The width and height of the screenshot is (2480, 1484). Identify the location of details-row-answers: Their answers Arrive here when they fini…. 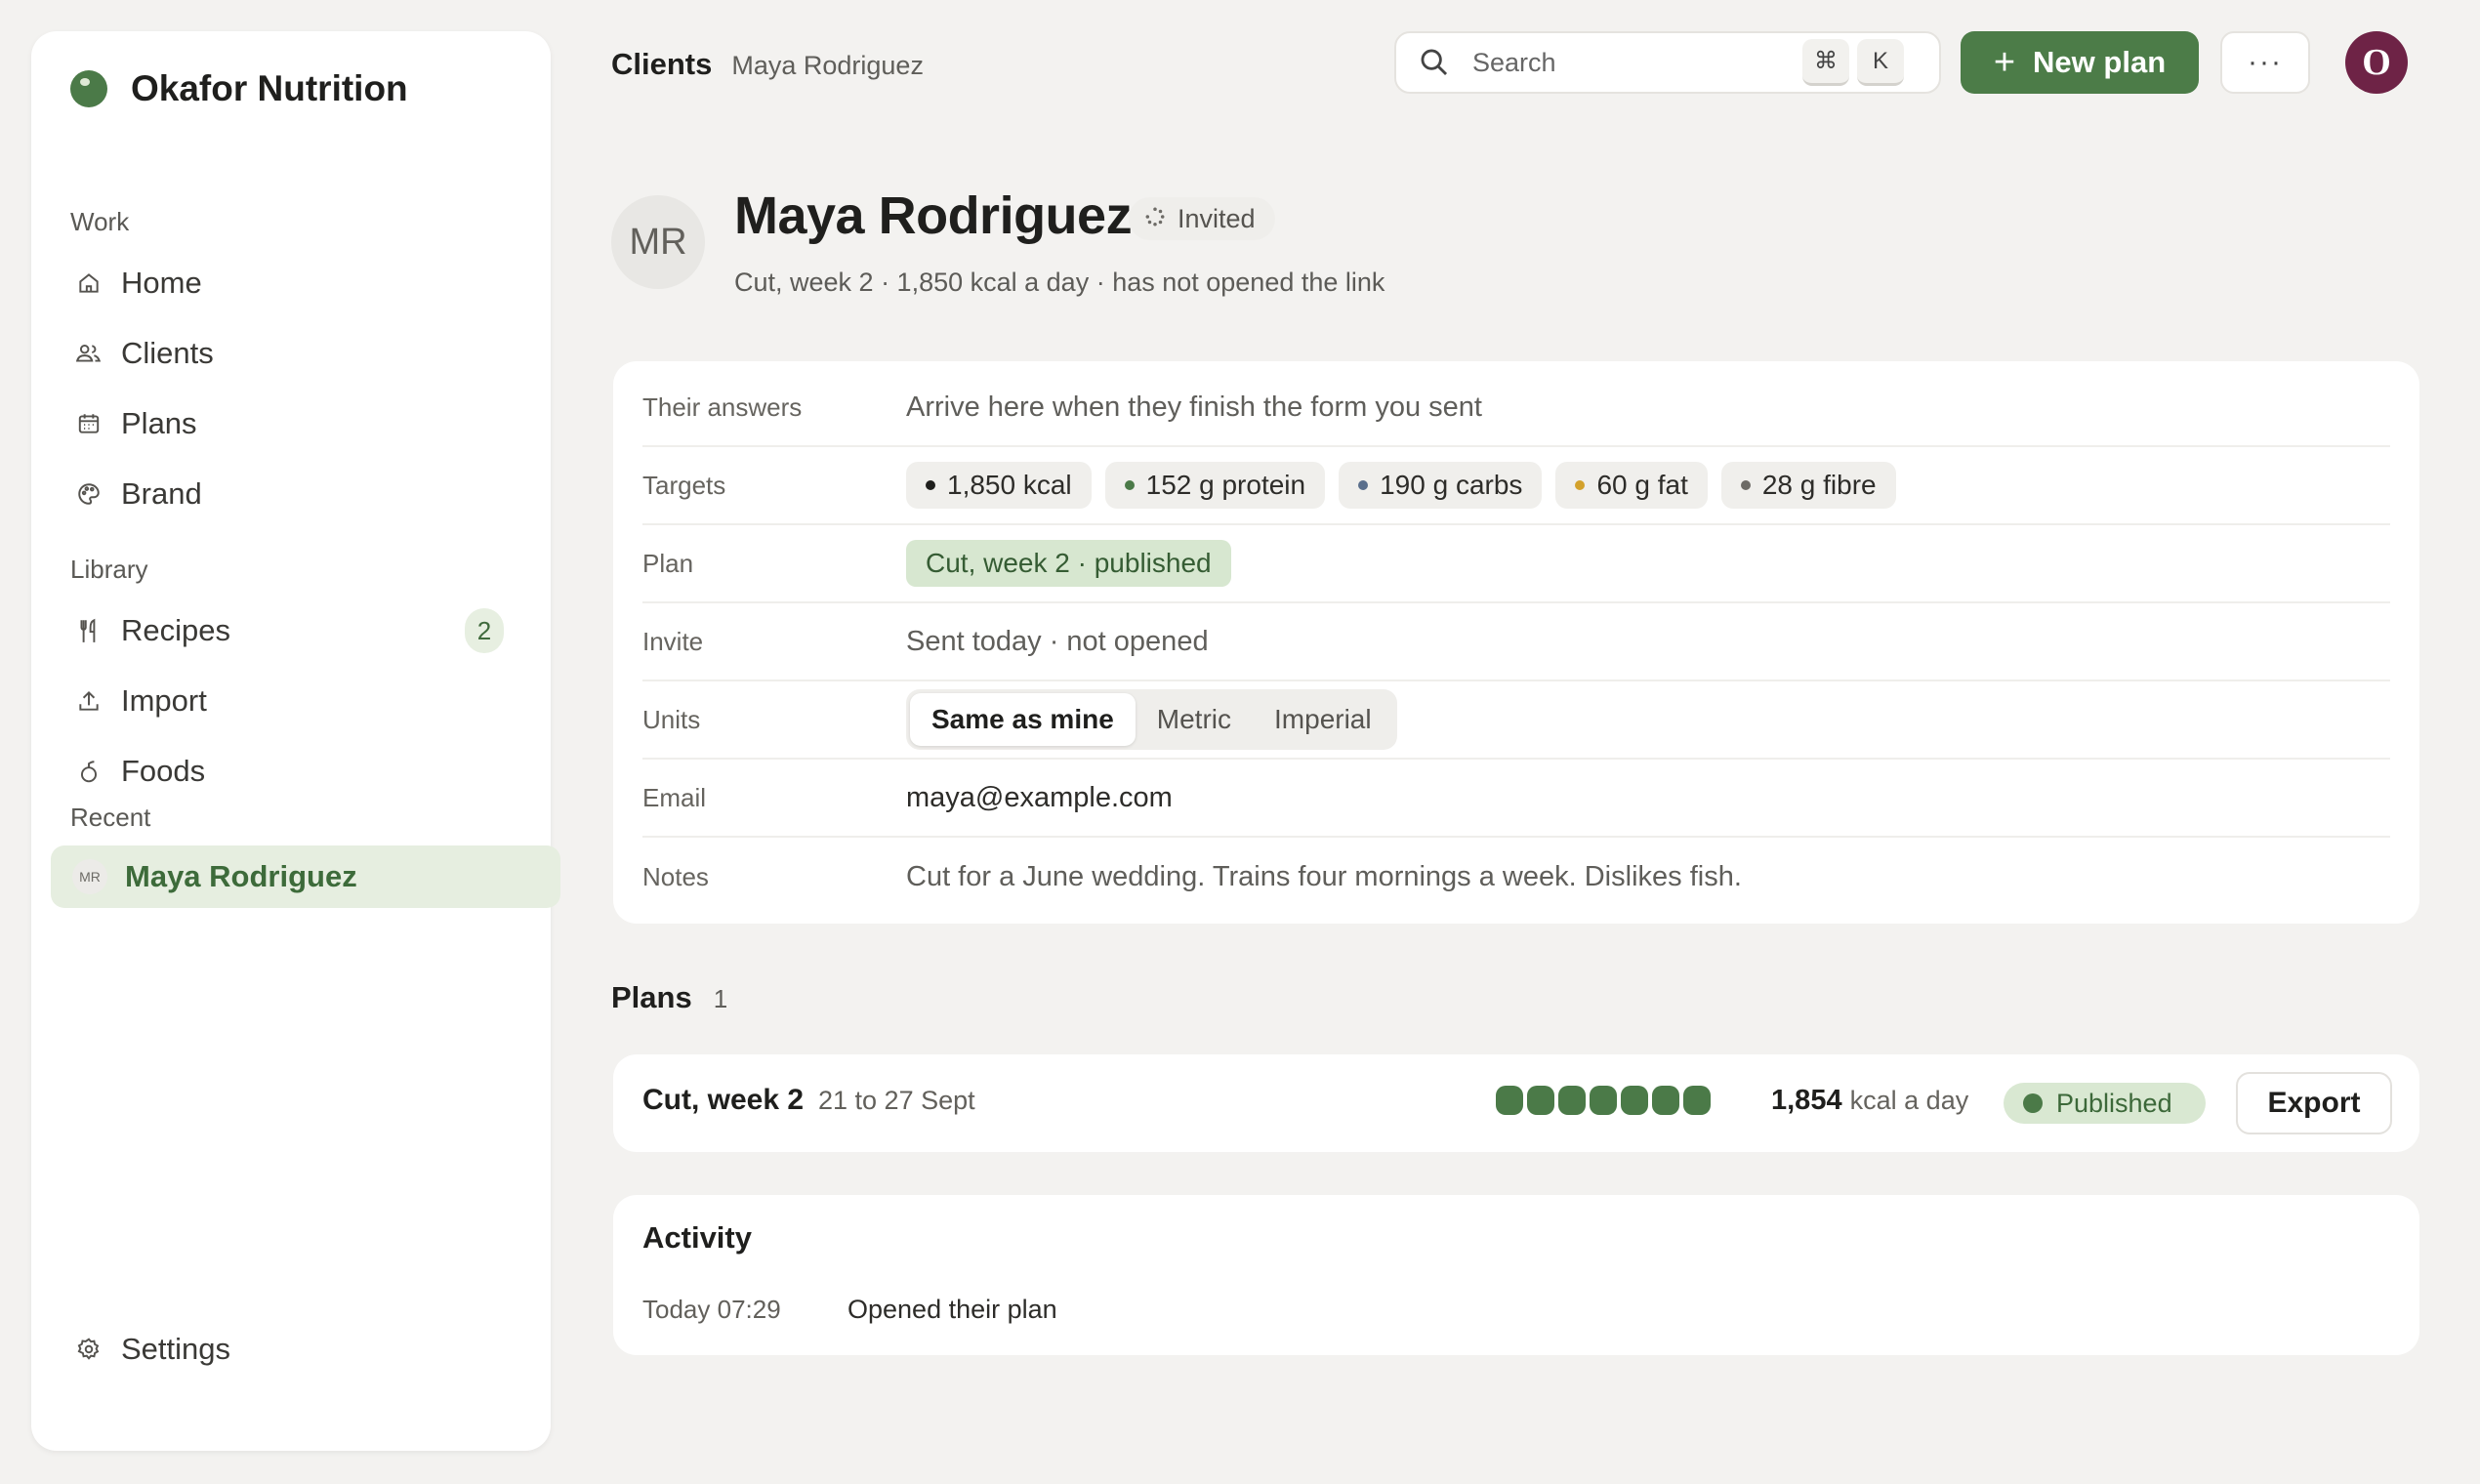
(1516, 408).